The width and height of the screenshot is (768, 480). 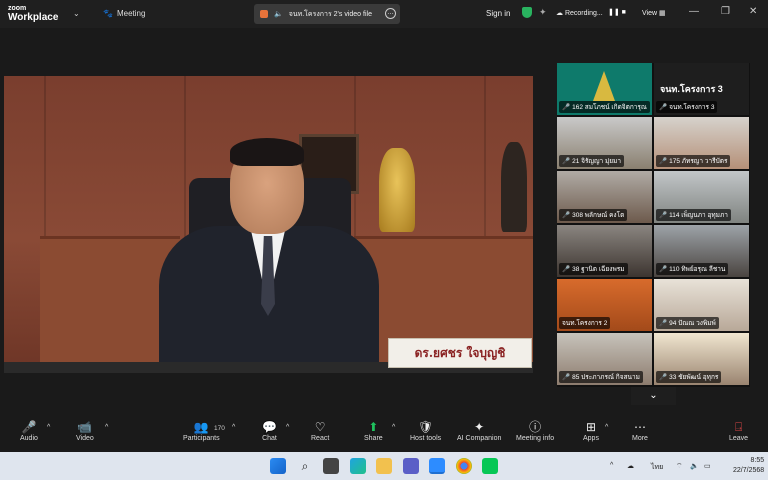 I want to click on clock-date: 22/7/2568, so click(x=749, y=470).